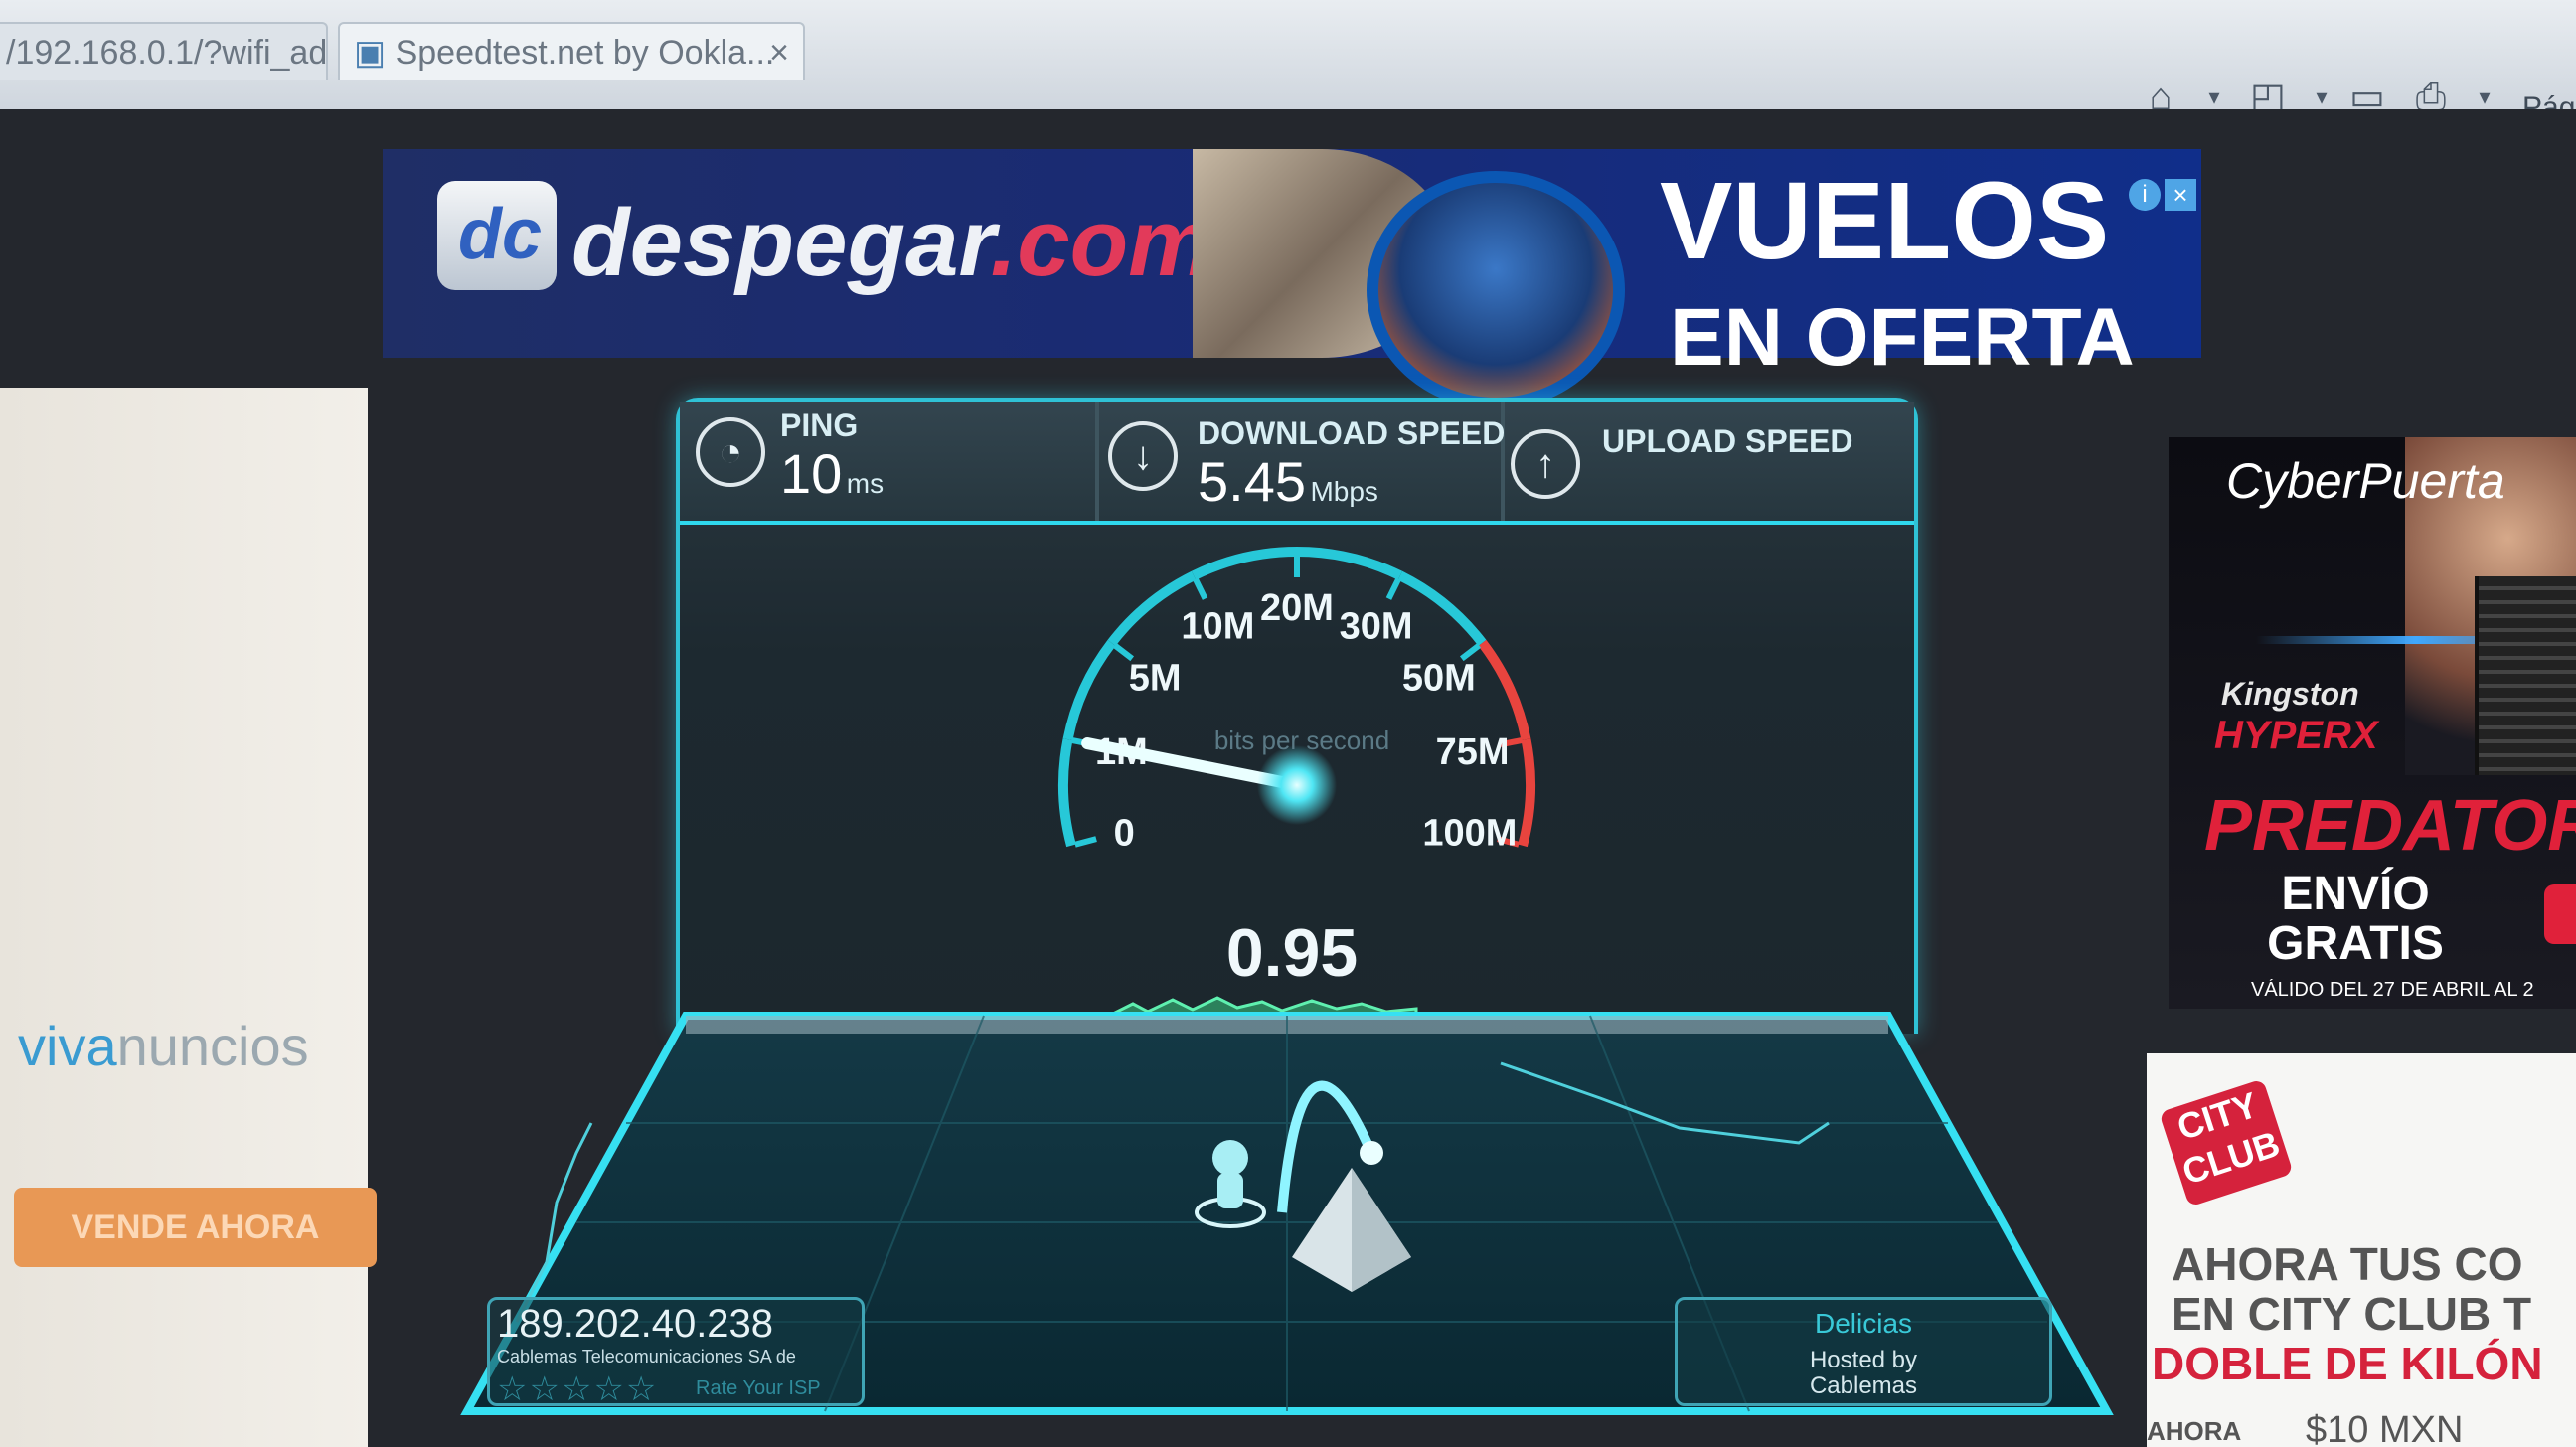 Image resolution: width=2576 pixels, height=1447 pixels. I want to click on tab-favicon-icon: ▣, so click(375, 53).